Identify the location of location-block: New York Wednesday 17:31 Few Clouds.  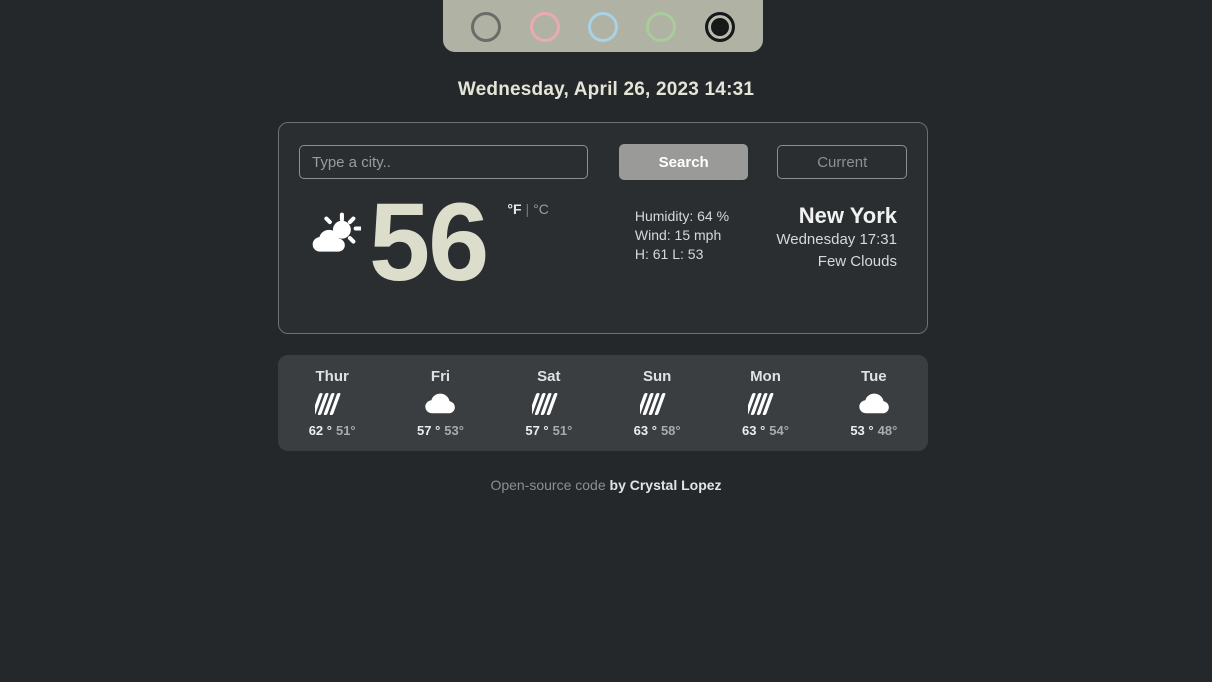
(836, 237).